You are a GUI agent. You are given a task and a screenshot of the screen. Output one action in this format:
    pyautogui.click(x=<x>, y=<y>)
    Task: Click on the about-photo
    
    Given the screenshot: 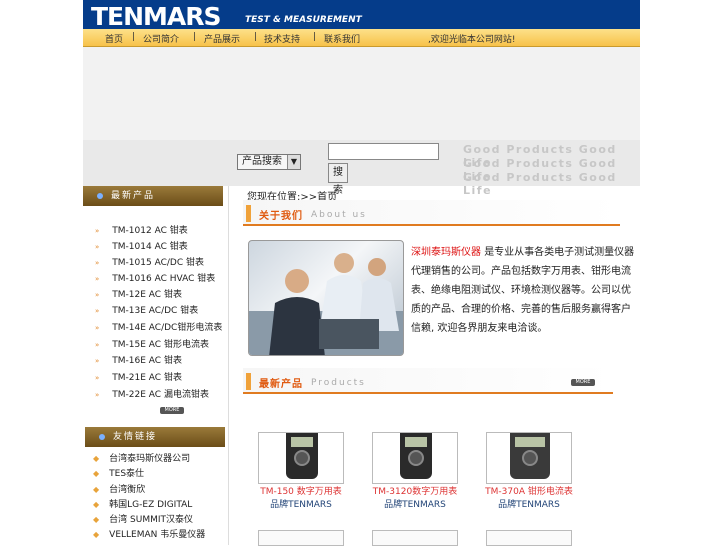 What is the action you would take?
    pyautogui.click(x=326, y=298)
    